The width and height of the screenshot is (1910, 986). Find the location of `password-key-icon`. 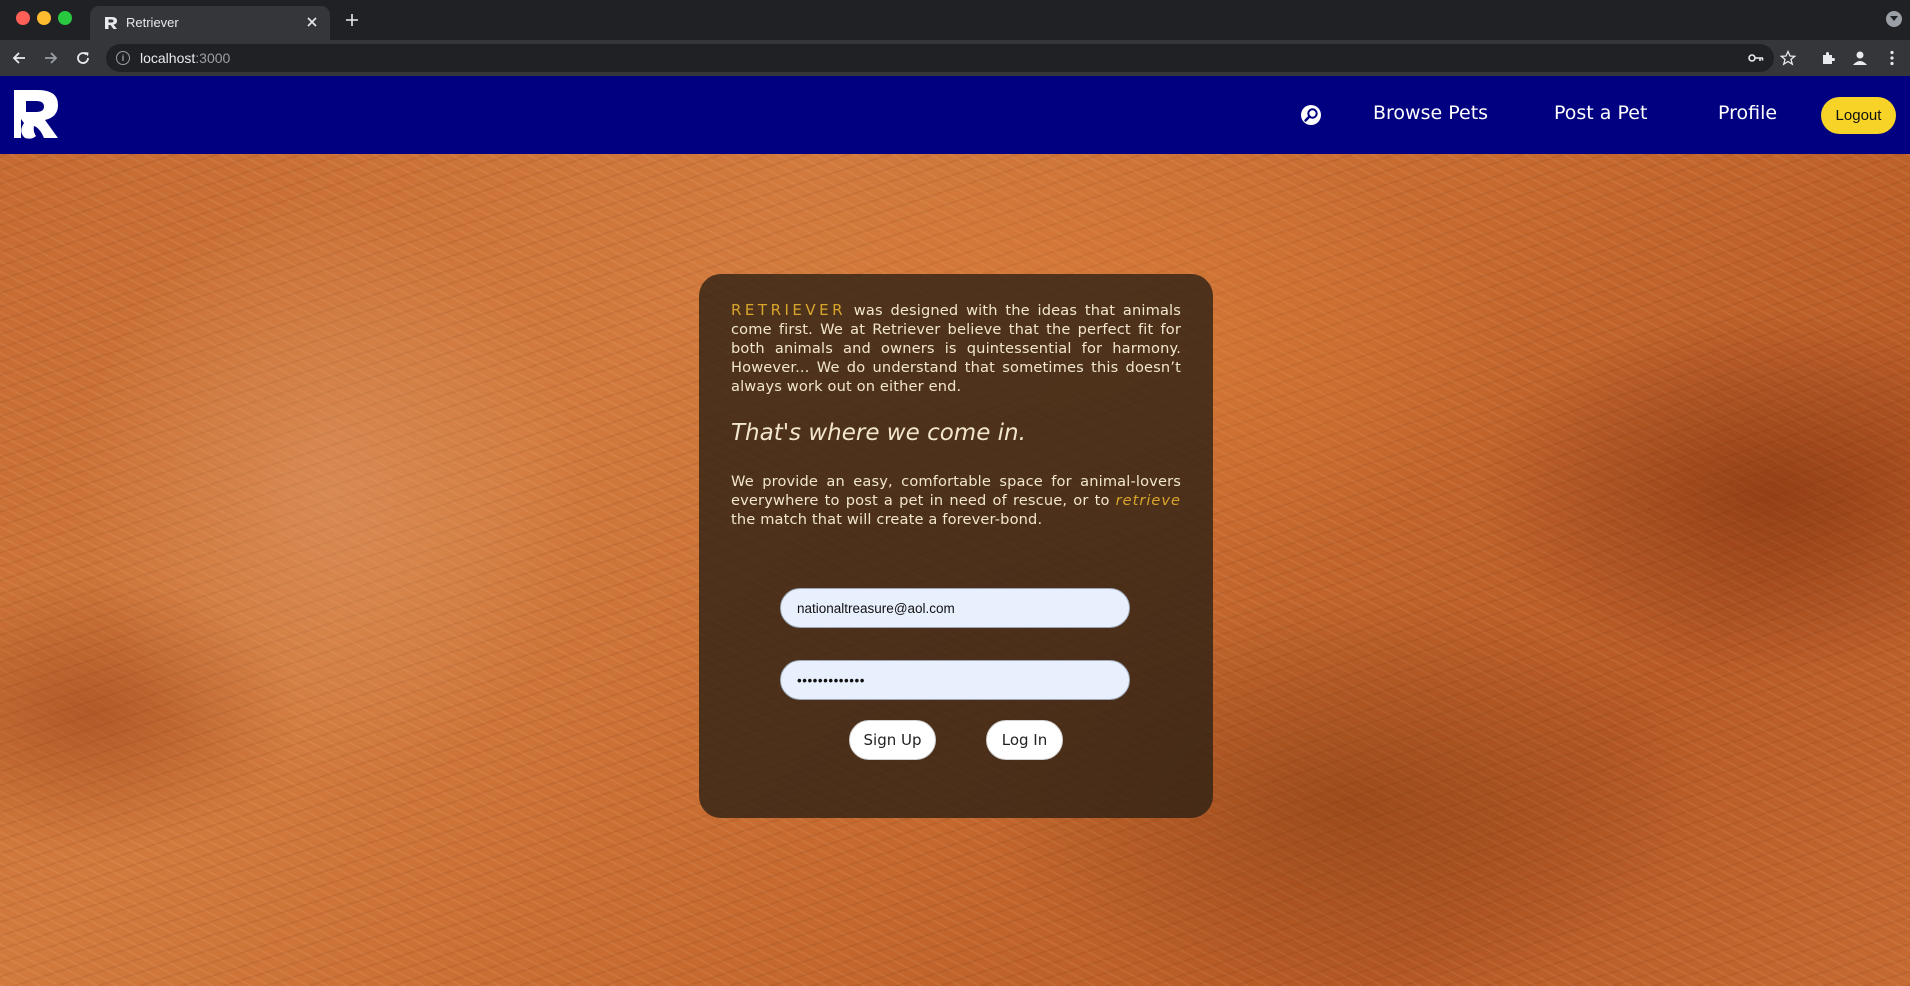

password-key-icon is located at coordinates (1756, 58).